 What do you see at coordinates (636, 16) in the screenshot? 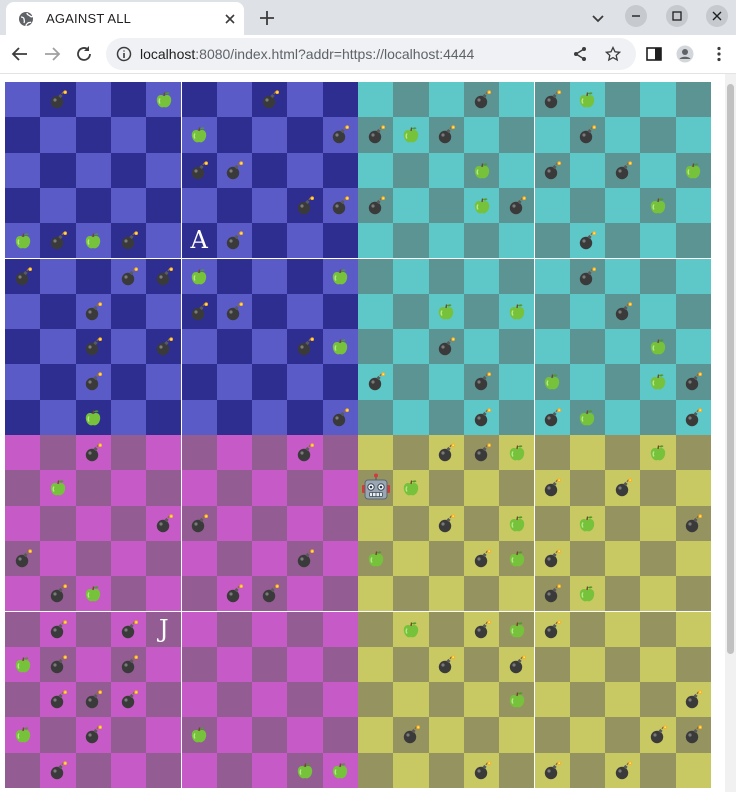
I see `minimize-icon` at bounding box center [636, 16].